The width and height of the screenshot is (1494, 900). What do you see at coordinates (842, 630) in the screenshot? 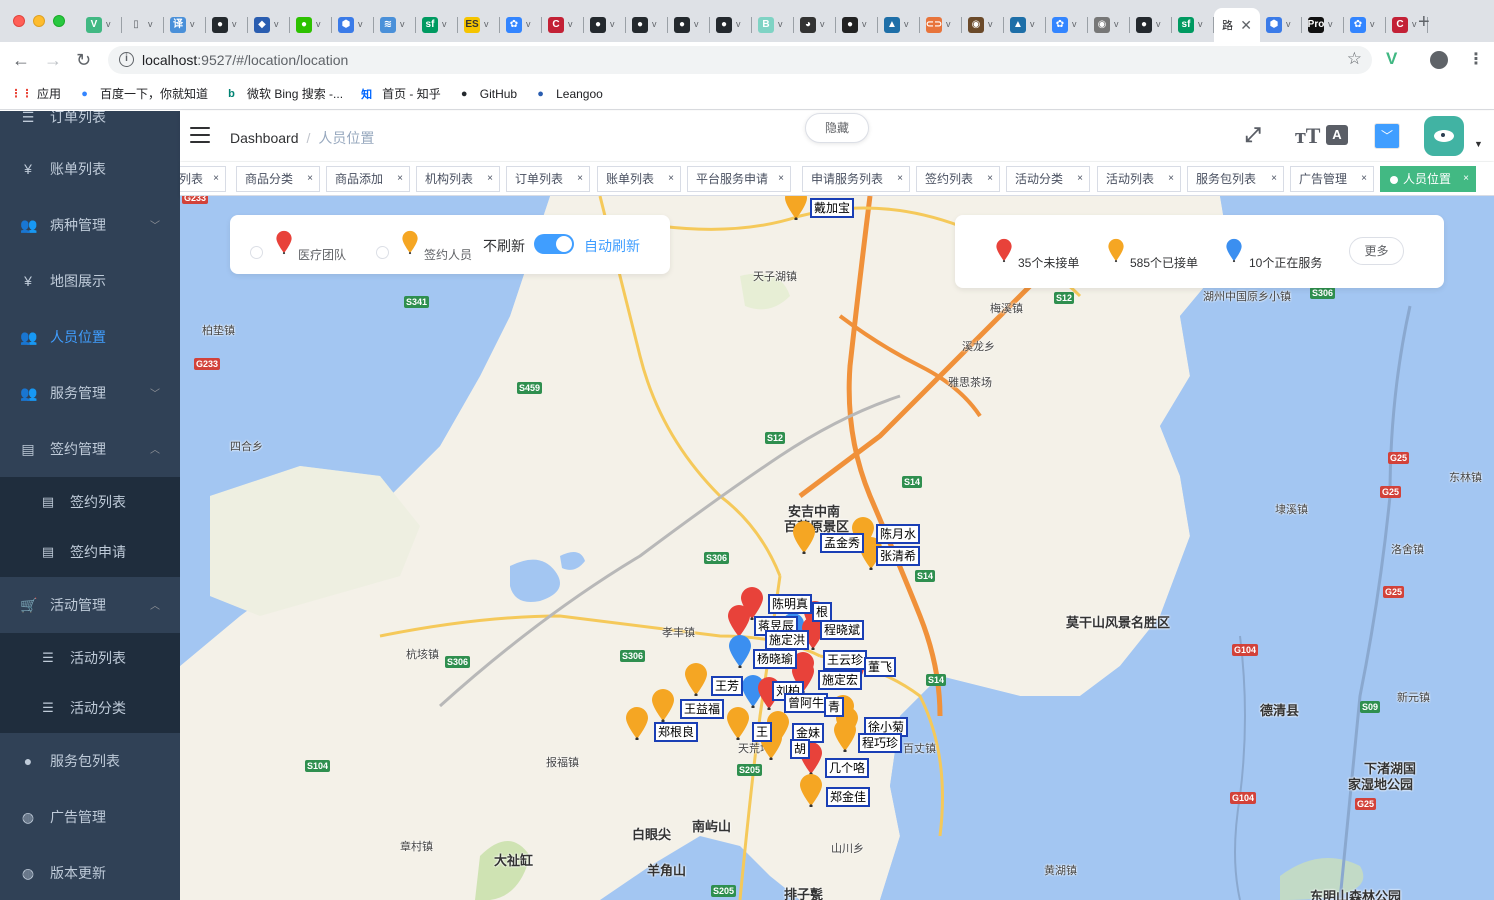
I see `person-name-label: 程晓斌` at bounding box center [842, 630].